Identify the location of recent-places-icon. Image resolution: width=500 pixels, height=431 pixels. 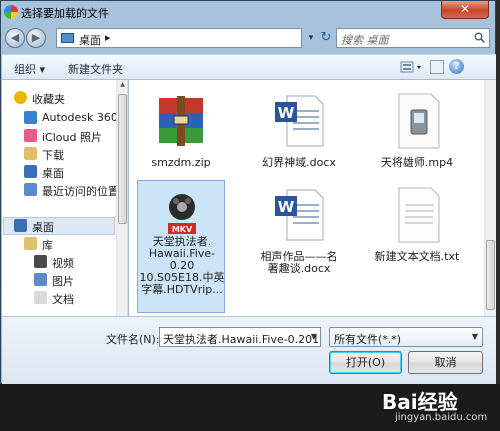
(30, 189).